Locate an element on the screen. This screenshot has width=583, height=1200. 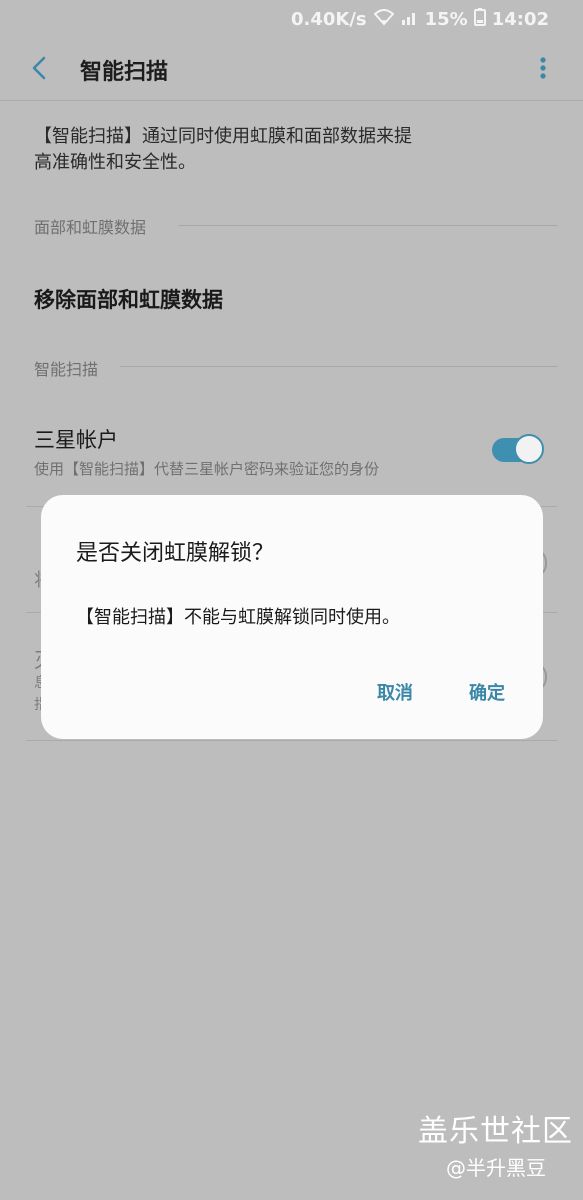
toggle-thumb is located at coordinates (529, 449).